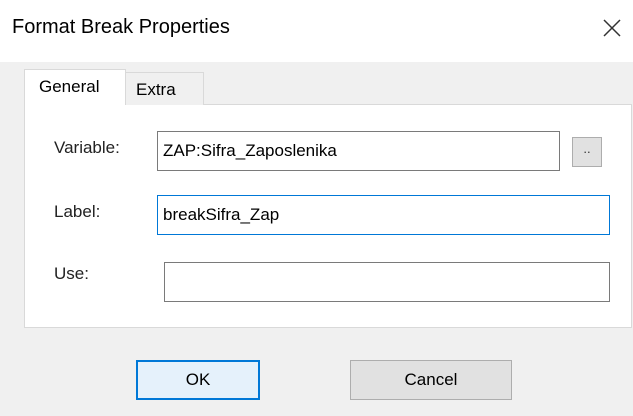 The width and height of the screenshot is (633, 416). Describe the element at coordinates (121, 27) in the screenshot. I see `dialog-title: Format Break Properties` at that location.